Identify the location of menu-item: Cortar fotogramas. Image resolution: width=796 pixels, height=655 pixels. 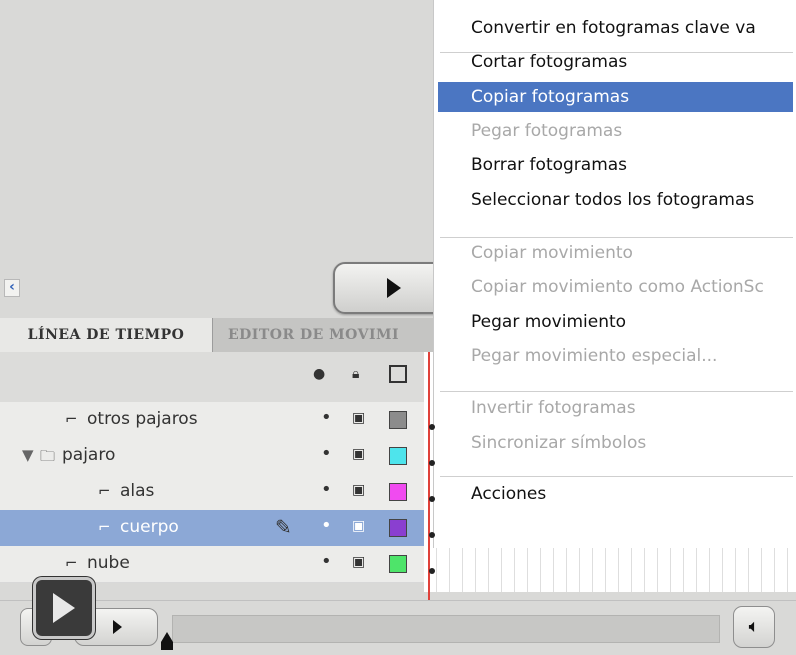
(615, 62).